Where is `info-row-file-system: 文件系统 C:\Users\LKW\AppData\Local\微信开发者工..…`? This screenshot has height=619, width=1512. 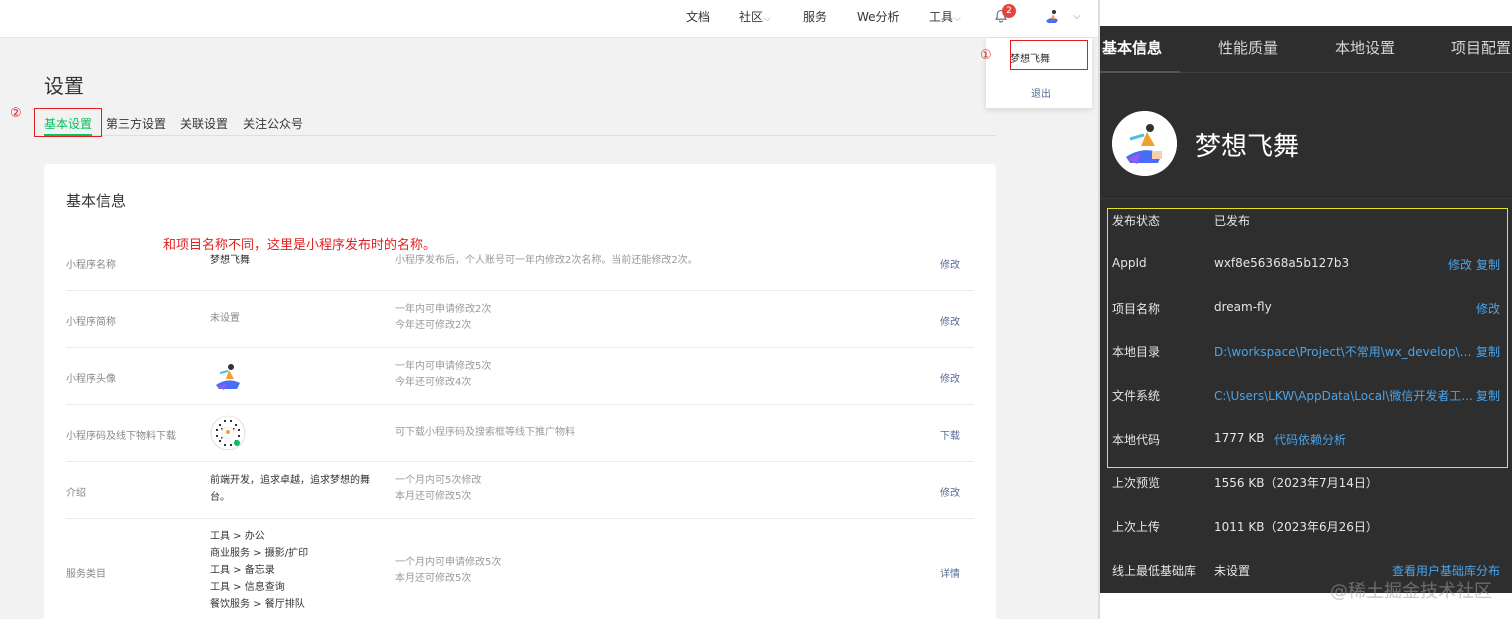 info-row-file-system: 文件系统 C:\Users\LKW\AppData\Local\微信开发者工..… is located at coordinates (1306, 397).